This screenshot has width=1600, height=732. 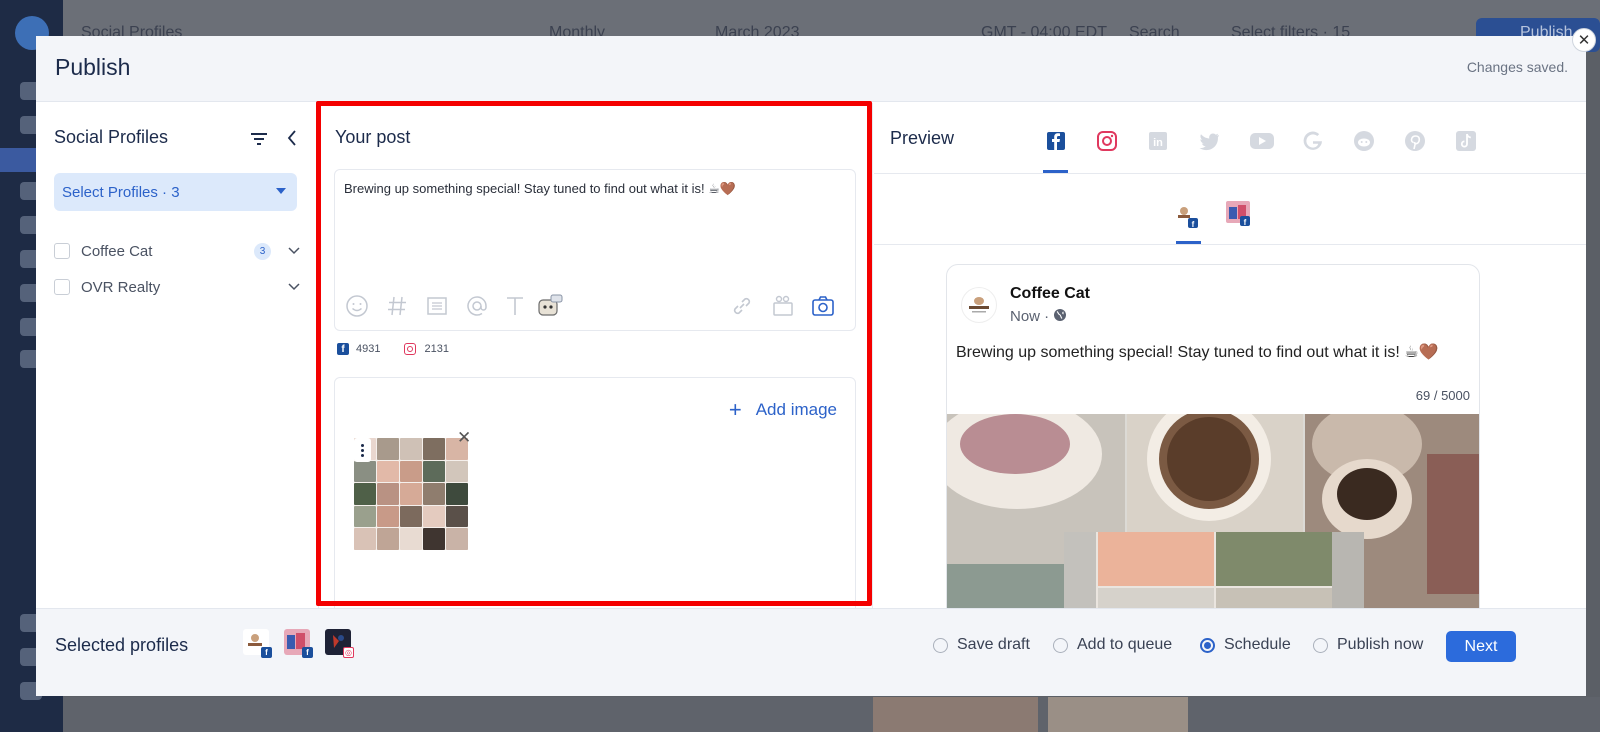 I want to click on reddit-tab-icon, so click(x=1364, y=141).